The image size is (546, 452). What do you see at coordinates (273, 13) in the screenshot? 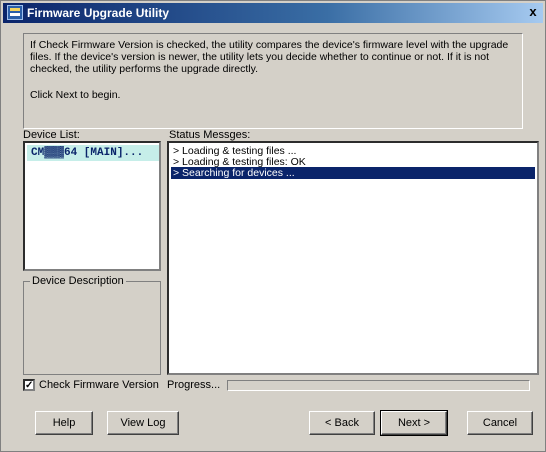
I see `title-bar: Firmware Upgrade Utility x` at bounding box center [273, 13].